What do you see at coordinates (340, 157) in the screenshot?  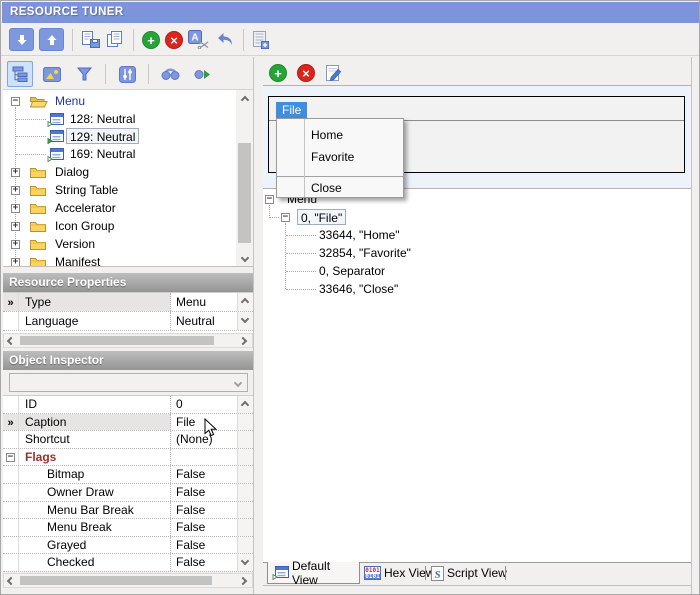 I see `menu-item-favorite: Favorite` at bounding box center [340, 157].